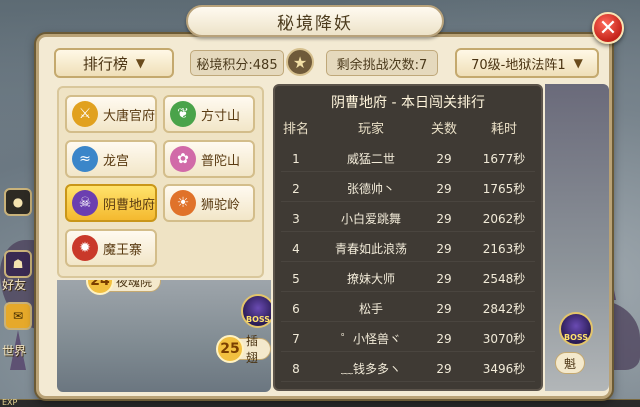 This screenshot has width=640, height=407. What do you see at coordinates (183, 203) in the screenshot?
I see `lion-emblem-icon: ☀` at bounding box center [183, 203].